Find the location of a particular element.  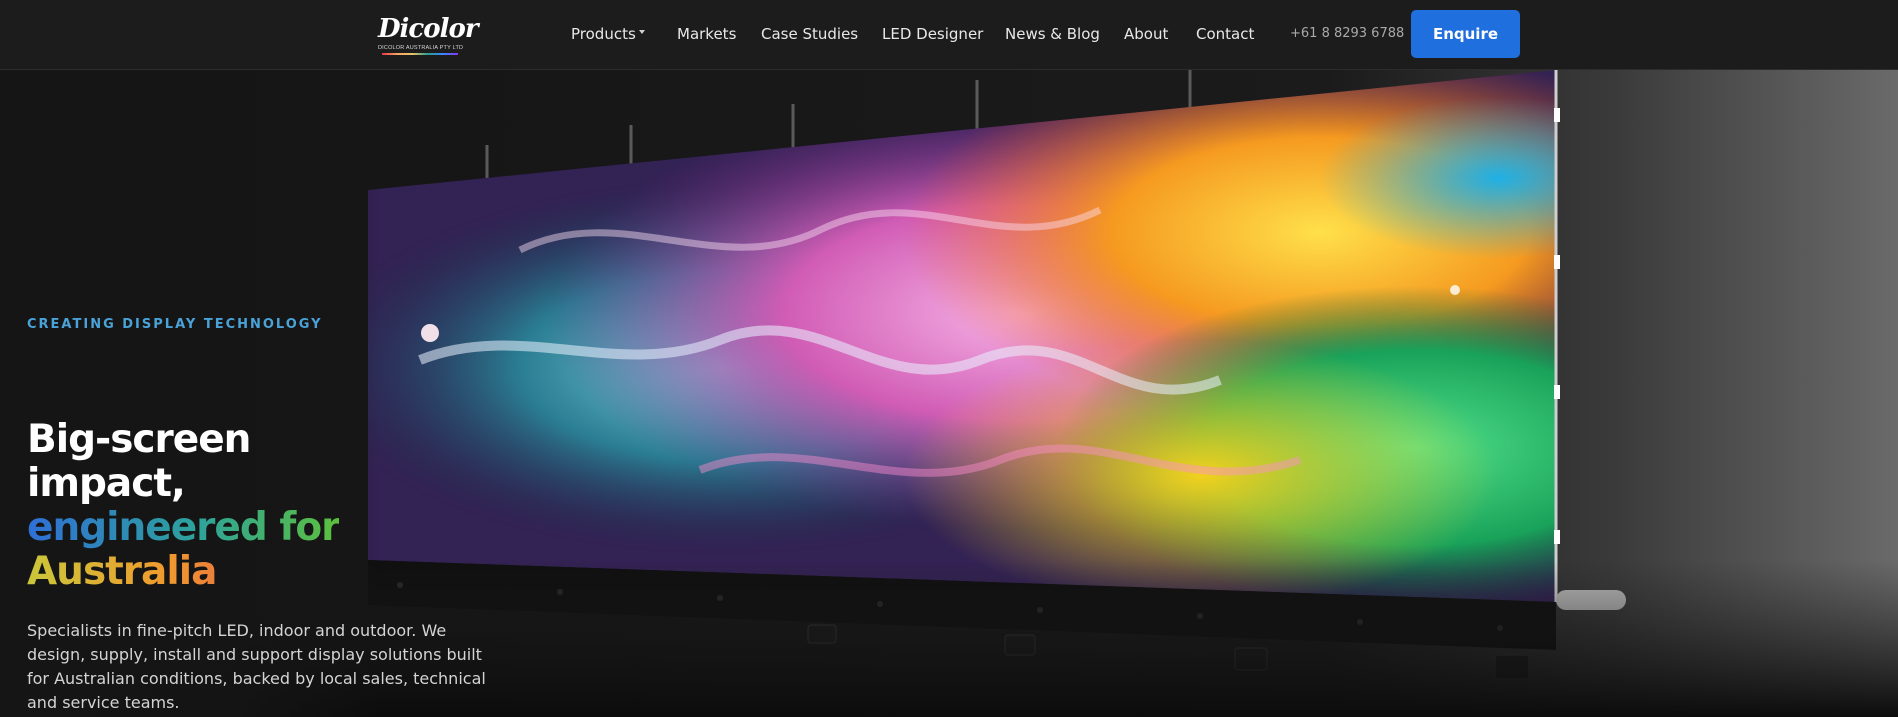

enquire-button: Enquire is located at coordinates (1465, 34).